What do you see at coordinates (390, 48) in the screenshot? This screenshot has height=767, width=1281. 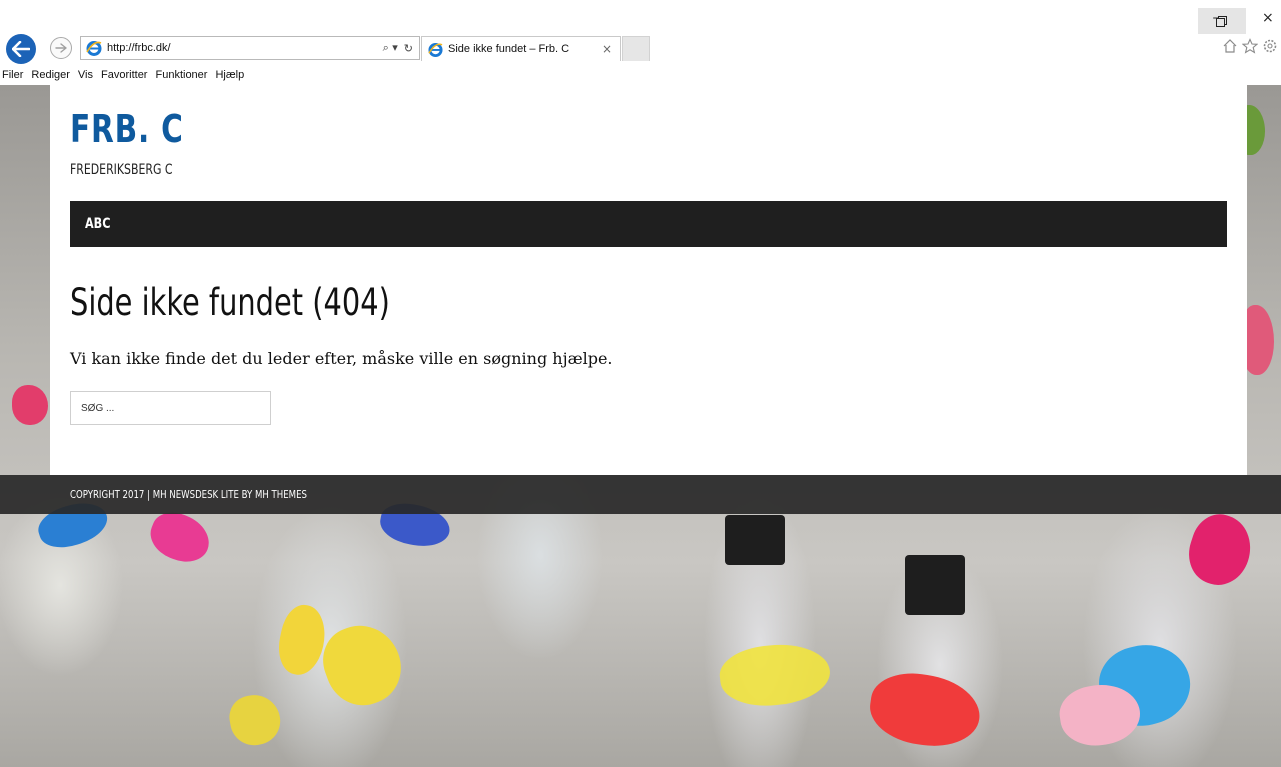 I see `search-dropdown-icon: ⌕ ▾` at bounding box center [390, 48].